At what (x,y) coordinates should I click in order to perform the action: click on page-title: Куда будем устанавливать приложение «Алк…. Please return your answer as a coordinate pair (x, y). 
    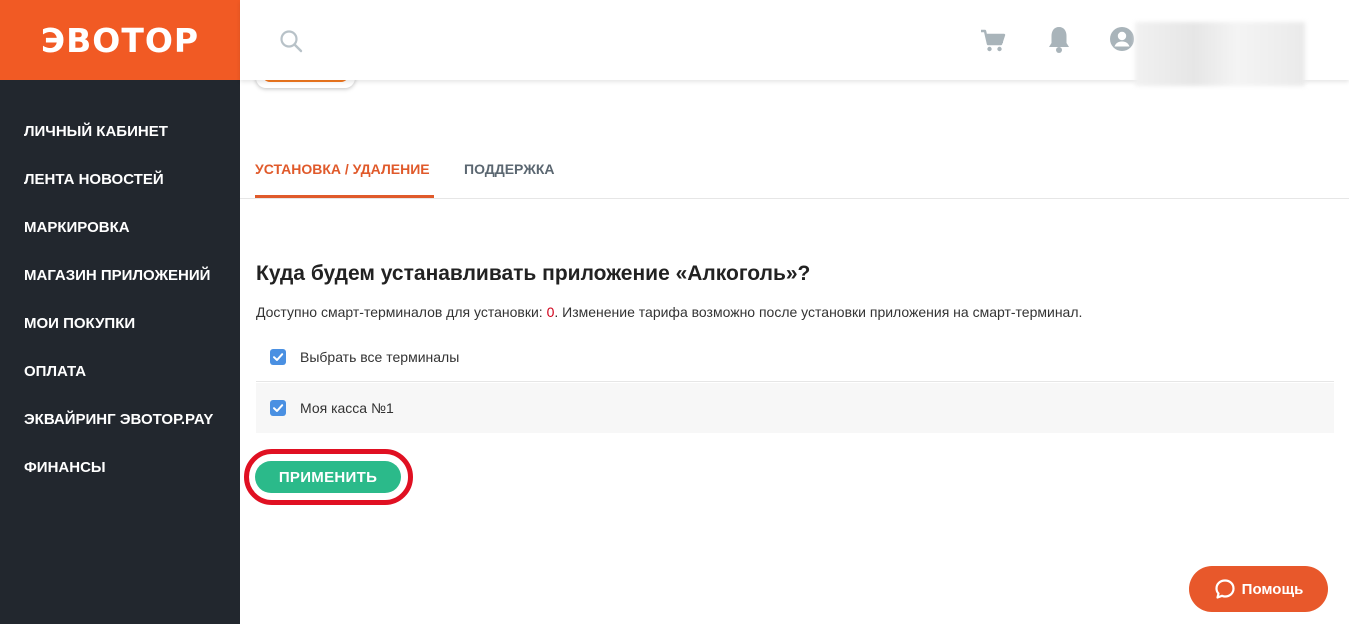
    Looking at the image, I should click on (533, 273).